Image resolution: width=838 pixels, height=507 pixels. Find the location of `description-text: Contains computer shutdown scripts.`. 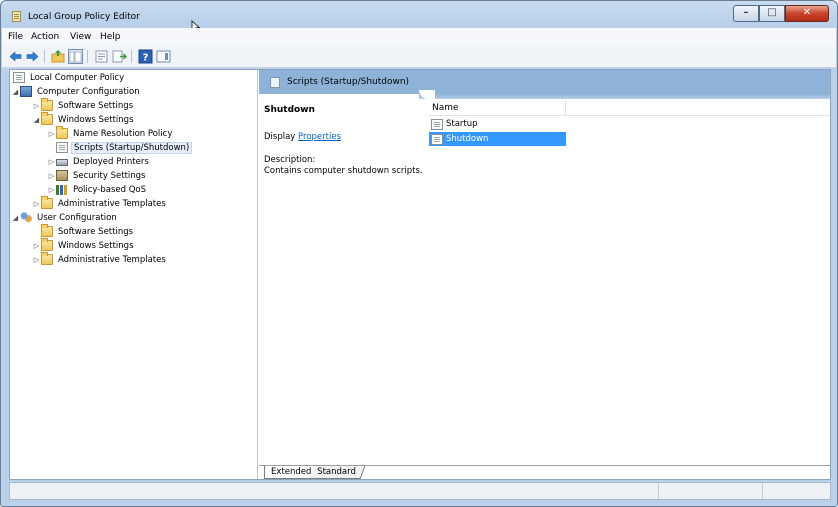

description-text: Contains computer shutdown scripts. is located at coordinates (343, 171).